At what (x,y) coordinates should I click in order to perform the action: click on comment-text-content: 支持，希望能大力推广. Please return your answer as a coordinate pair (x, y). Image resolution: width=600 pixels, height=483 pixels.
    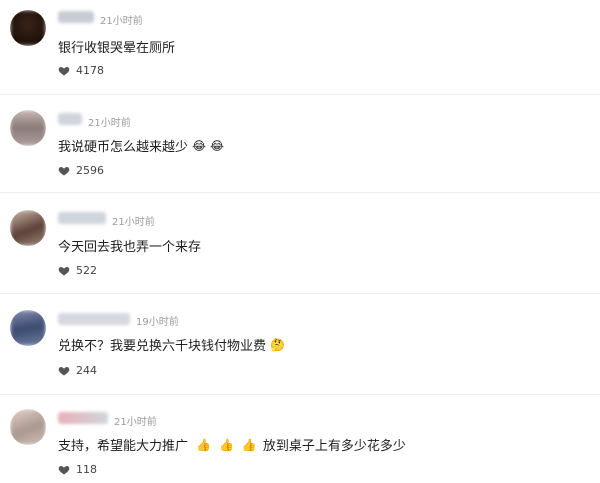
    Looking at the image, I should click on (123, 446).